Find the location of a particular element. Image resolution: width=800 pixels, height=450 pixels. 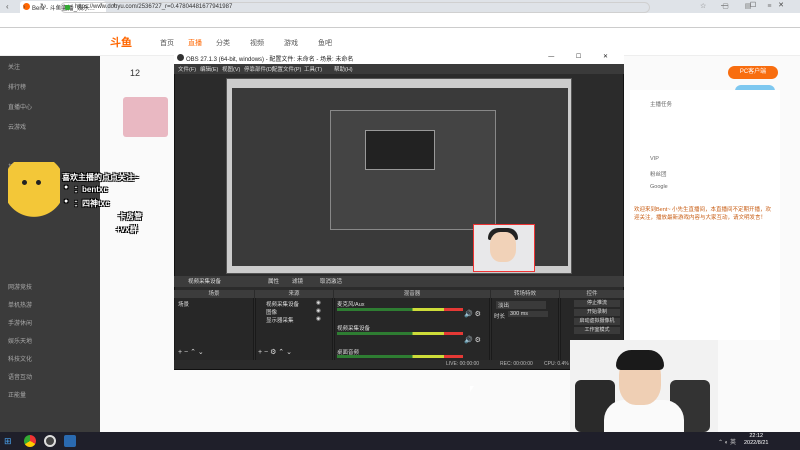

scene-list-controls: + − ⌃ ⌄ is located at coordinates (191, 352).